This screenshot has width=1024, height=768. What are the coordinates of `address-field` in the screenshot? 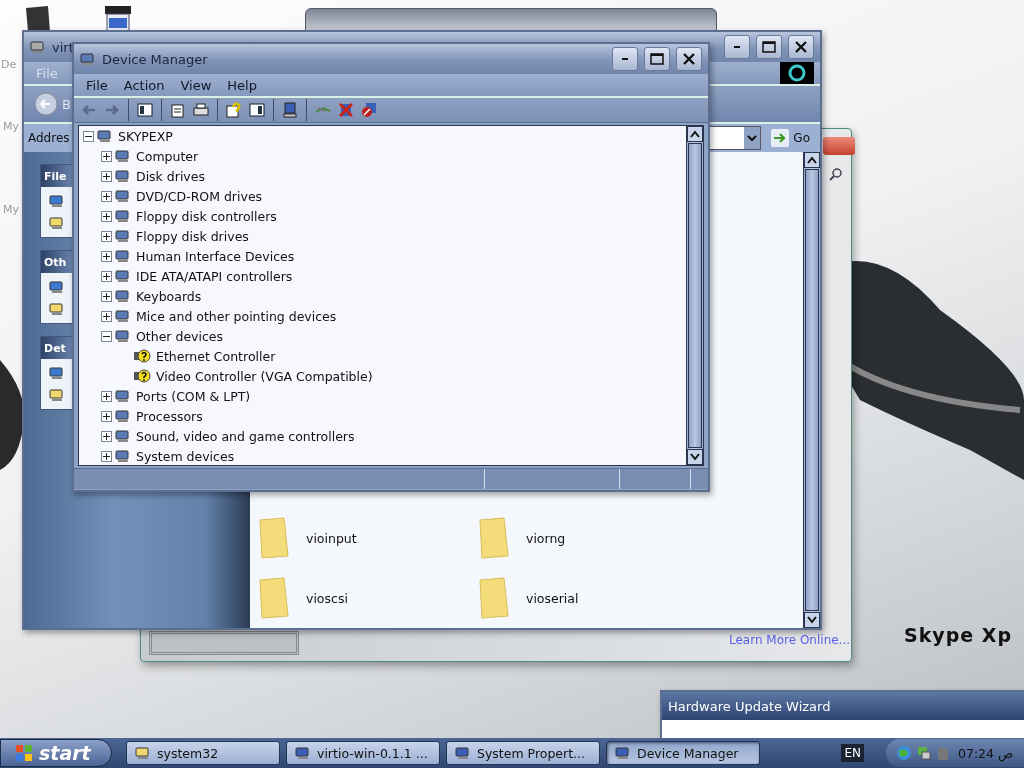 It's located at (734, 138).